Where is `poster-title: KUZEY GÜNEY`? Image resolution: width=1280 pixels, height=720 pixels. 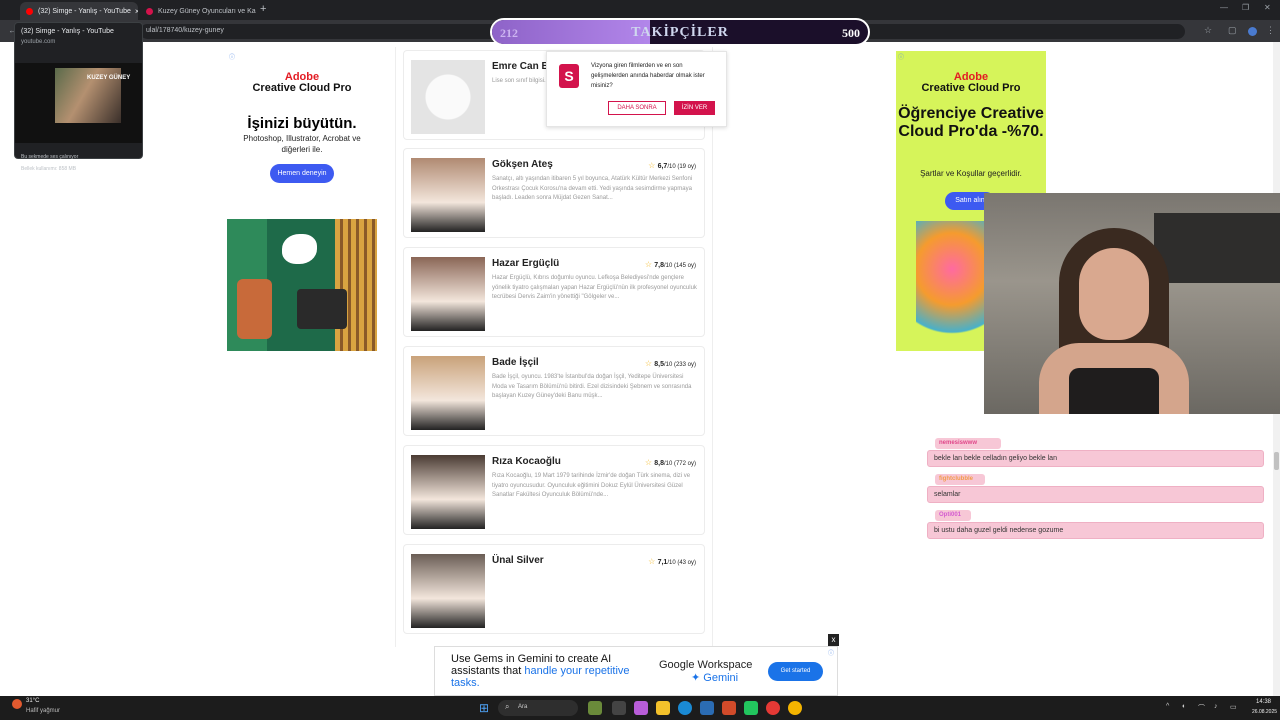 poster-title: KUZEY GÜNEY is located at coordinates (109, 78).